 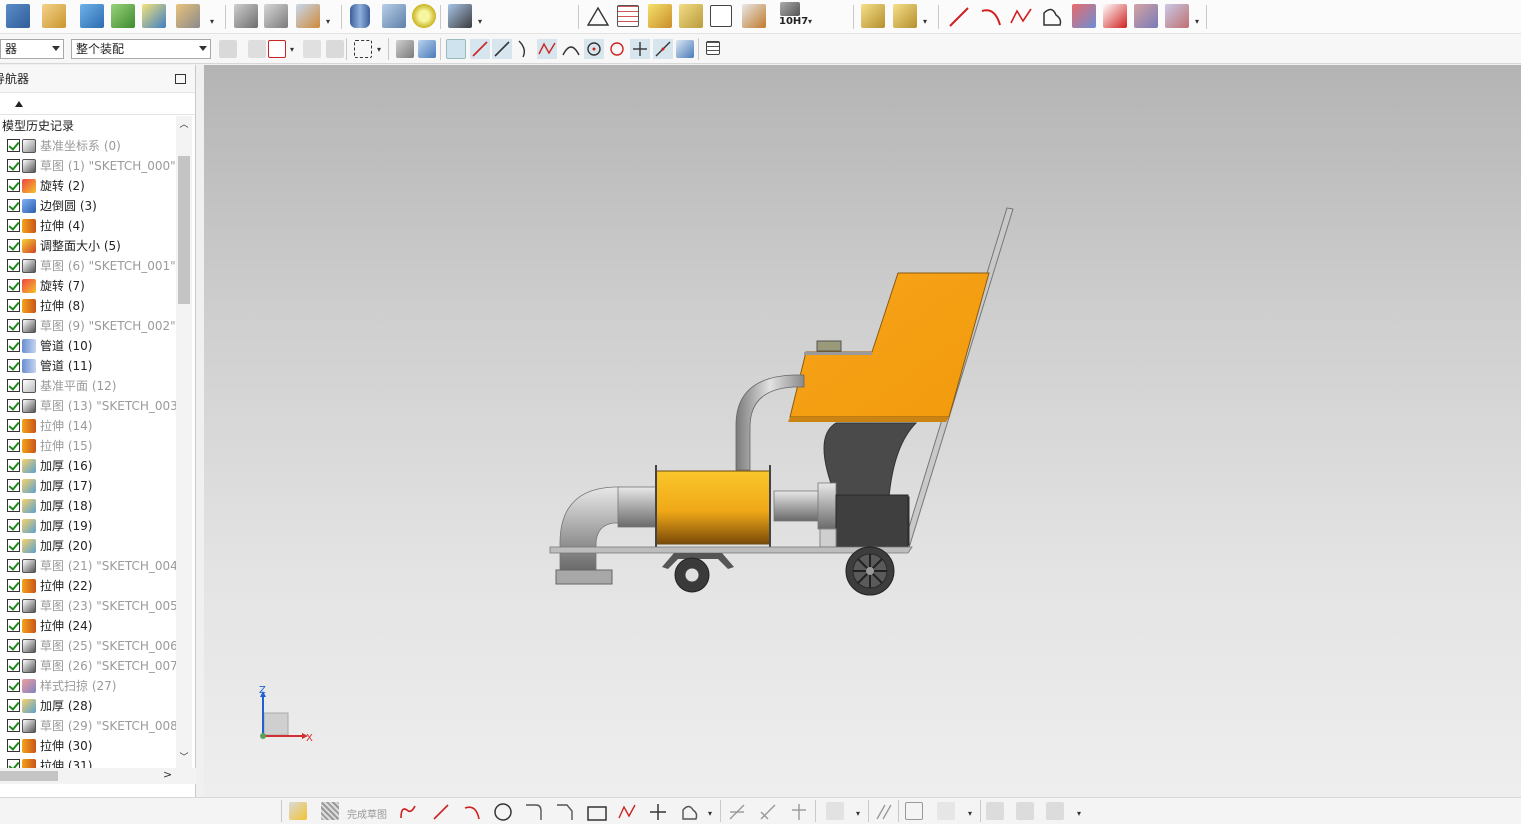 I want to click on add-component-icon, so click(x=92, y=16).